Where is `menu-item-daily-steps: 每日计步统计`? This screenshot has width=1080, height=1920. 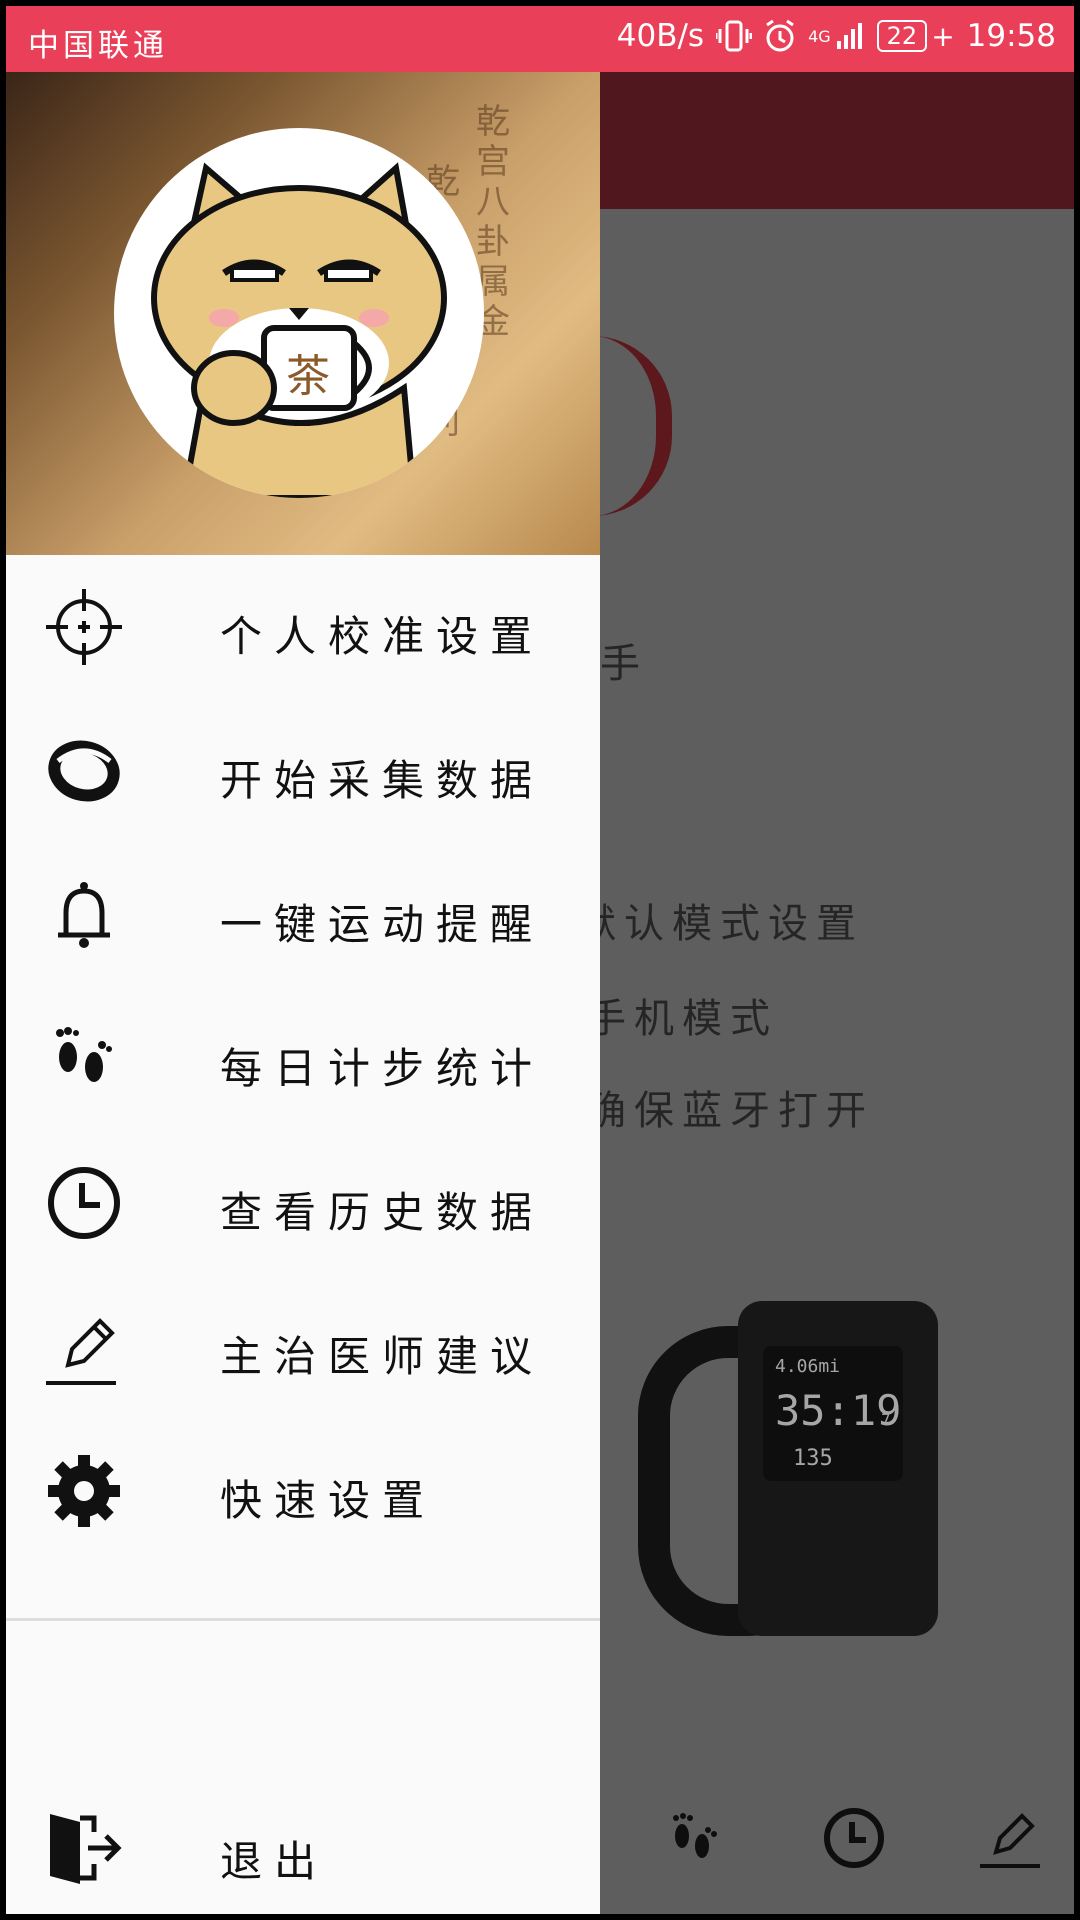
menu-item-daily-steps: 每日计步统计 is located at coordinates (303, 1059).